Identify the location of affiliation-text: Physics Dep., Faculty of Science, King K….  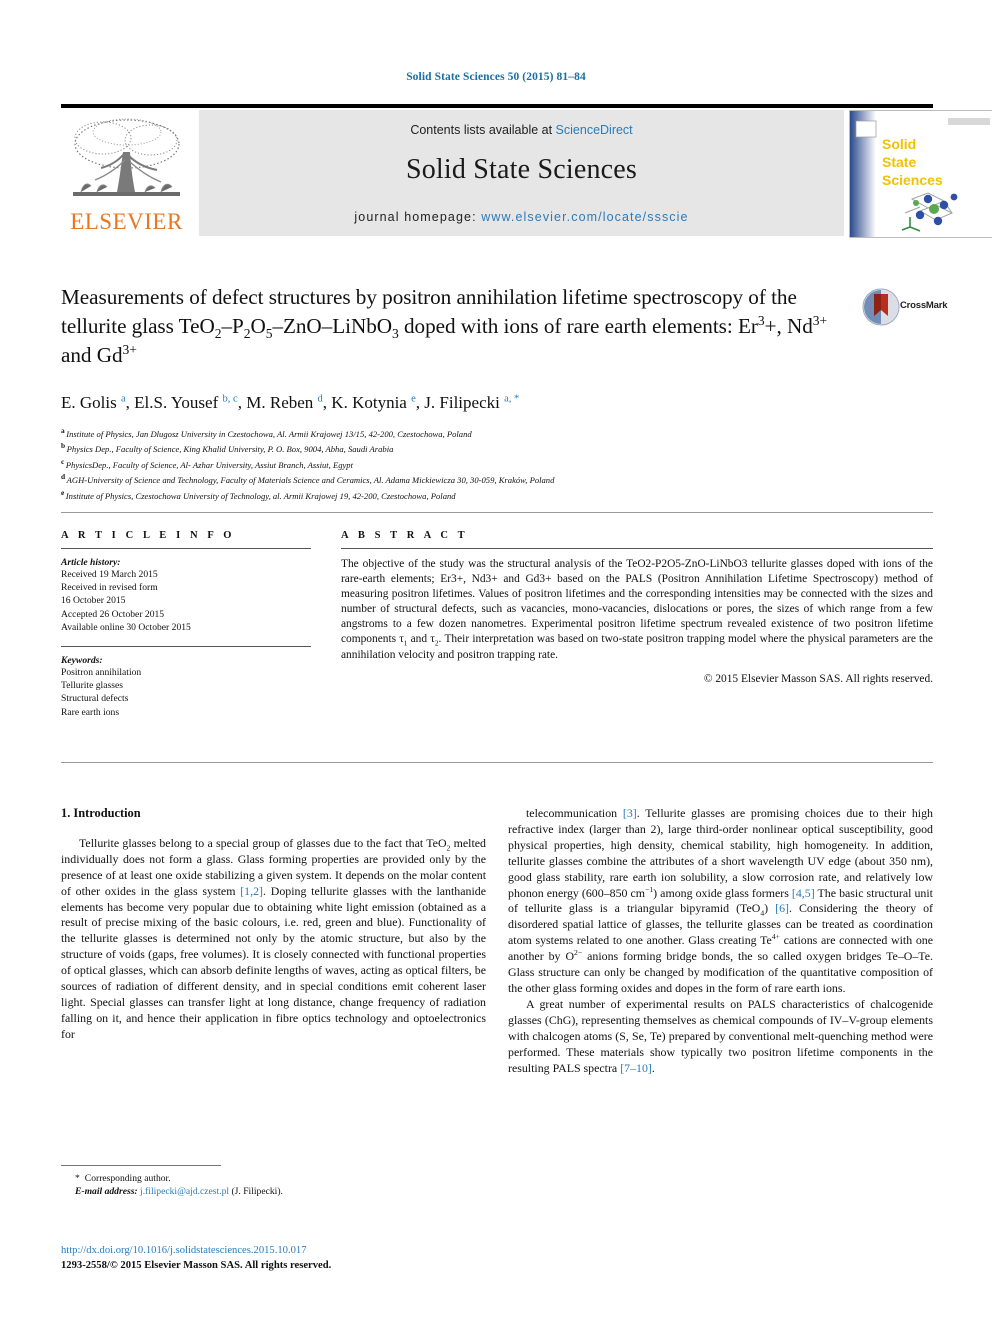
(230, 449).